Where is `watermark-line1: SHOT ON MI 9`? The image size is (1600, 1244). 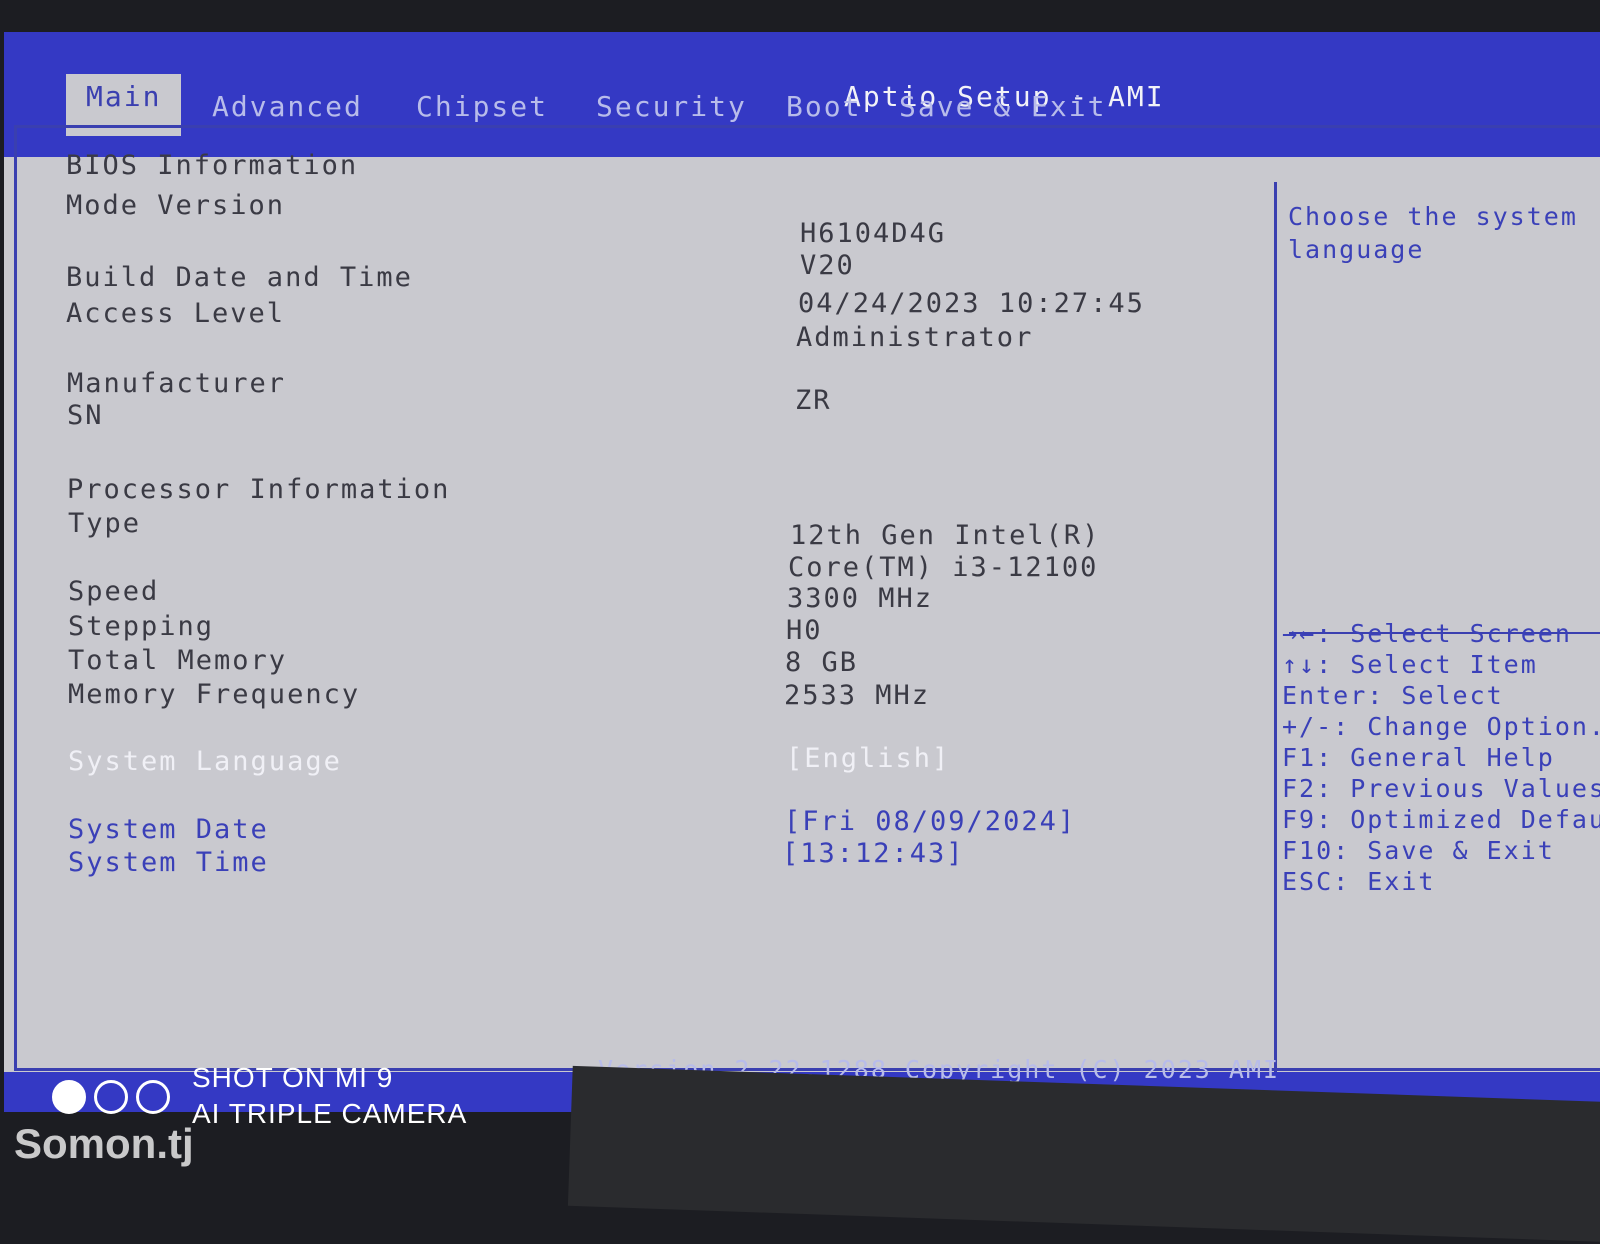 watermark-line1: SHOT ON MI 9 is located at coordinates (293, 1077).